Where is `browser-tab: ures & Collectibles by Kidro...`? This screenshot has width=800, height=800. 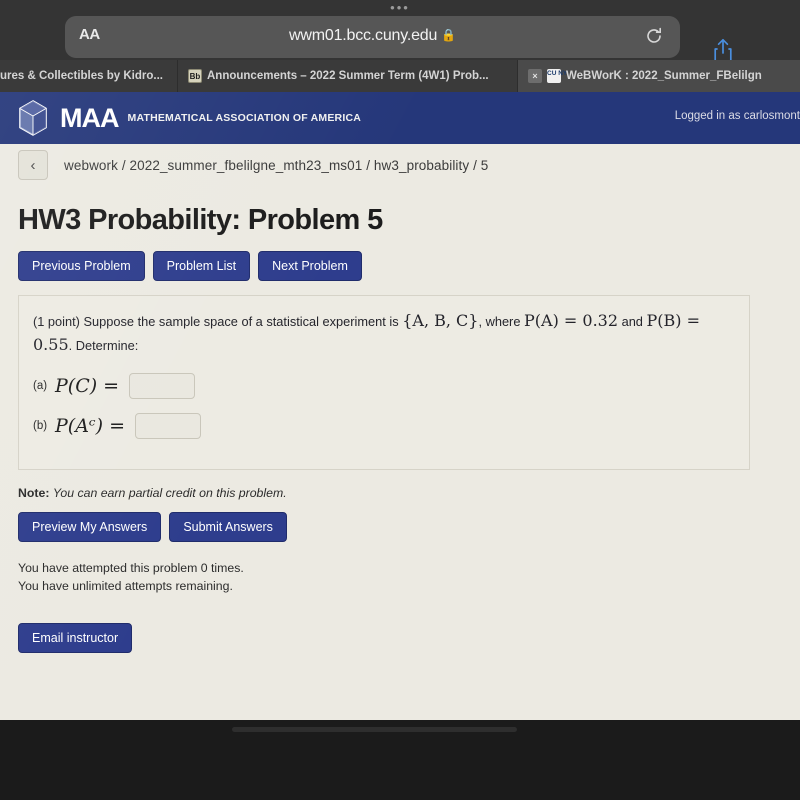 browser-tab: ures & Collectibles by Kidro... is located at coordinates (89, 76).